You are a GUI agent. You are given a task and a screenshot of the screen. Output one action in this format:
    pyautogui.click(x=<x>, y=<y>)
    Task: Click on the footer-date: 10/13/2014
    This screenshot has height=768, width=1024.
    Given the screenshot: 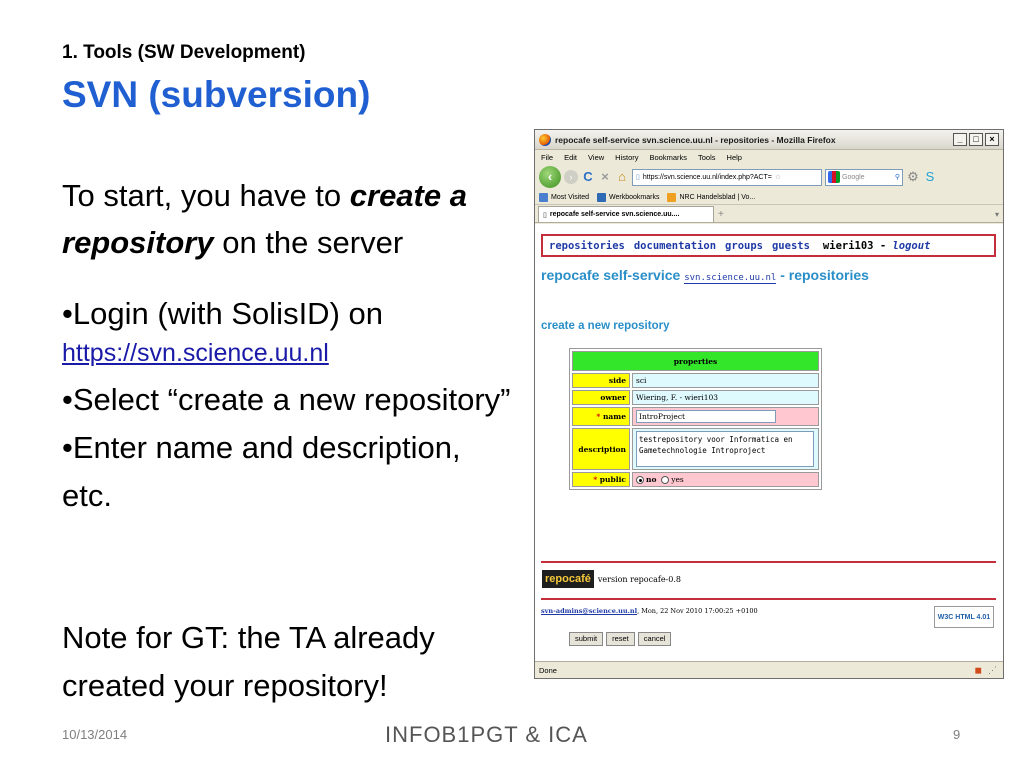 What is the action you would take?
    pyautogui.click(x=95, y=734)
    